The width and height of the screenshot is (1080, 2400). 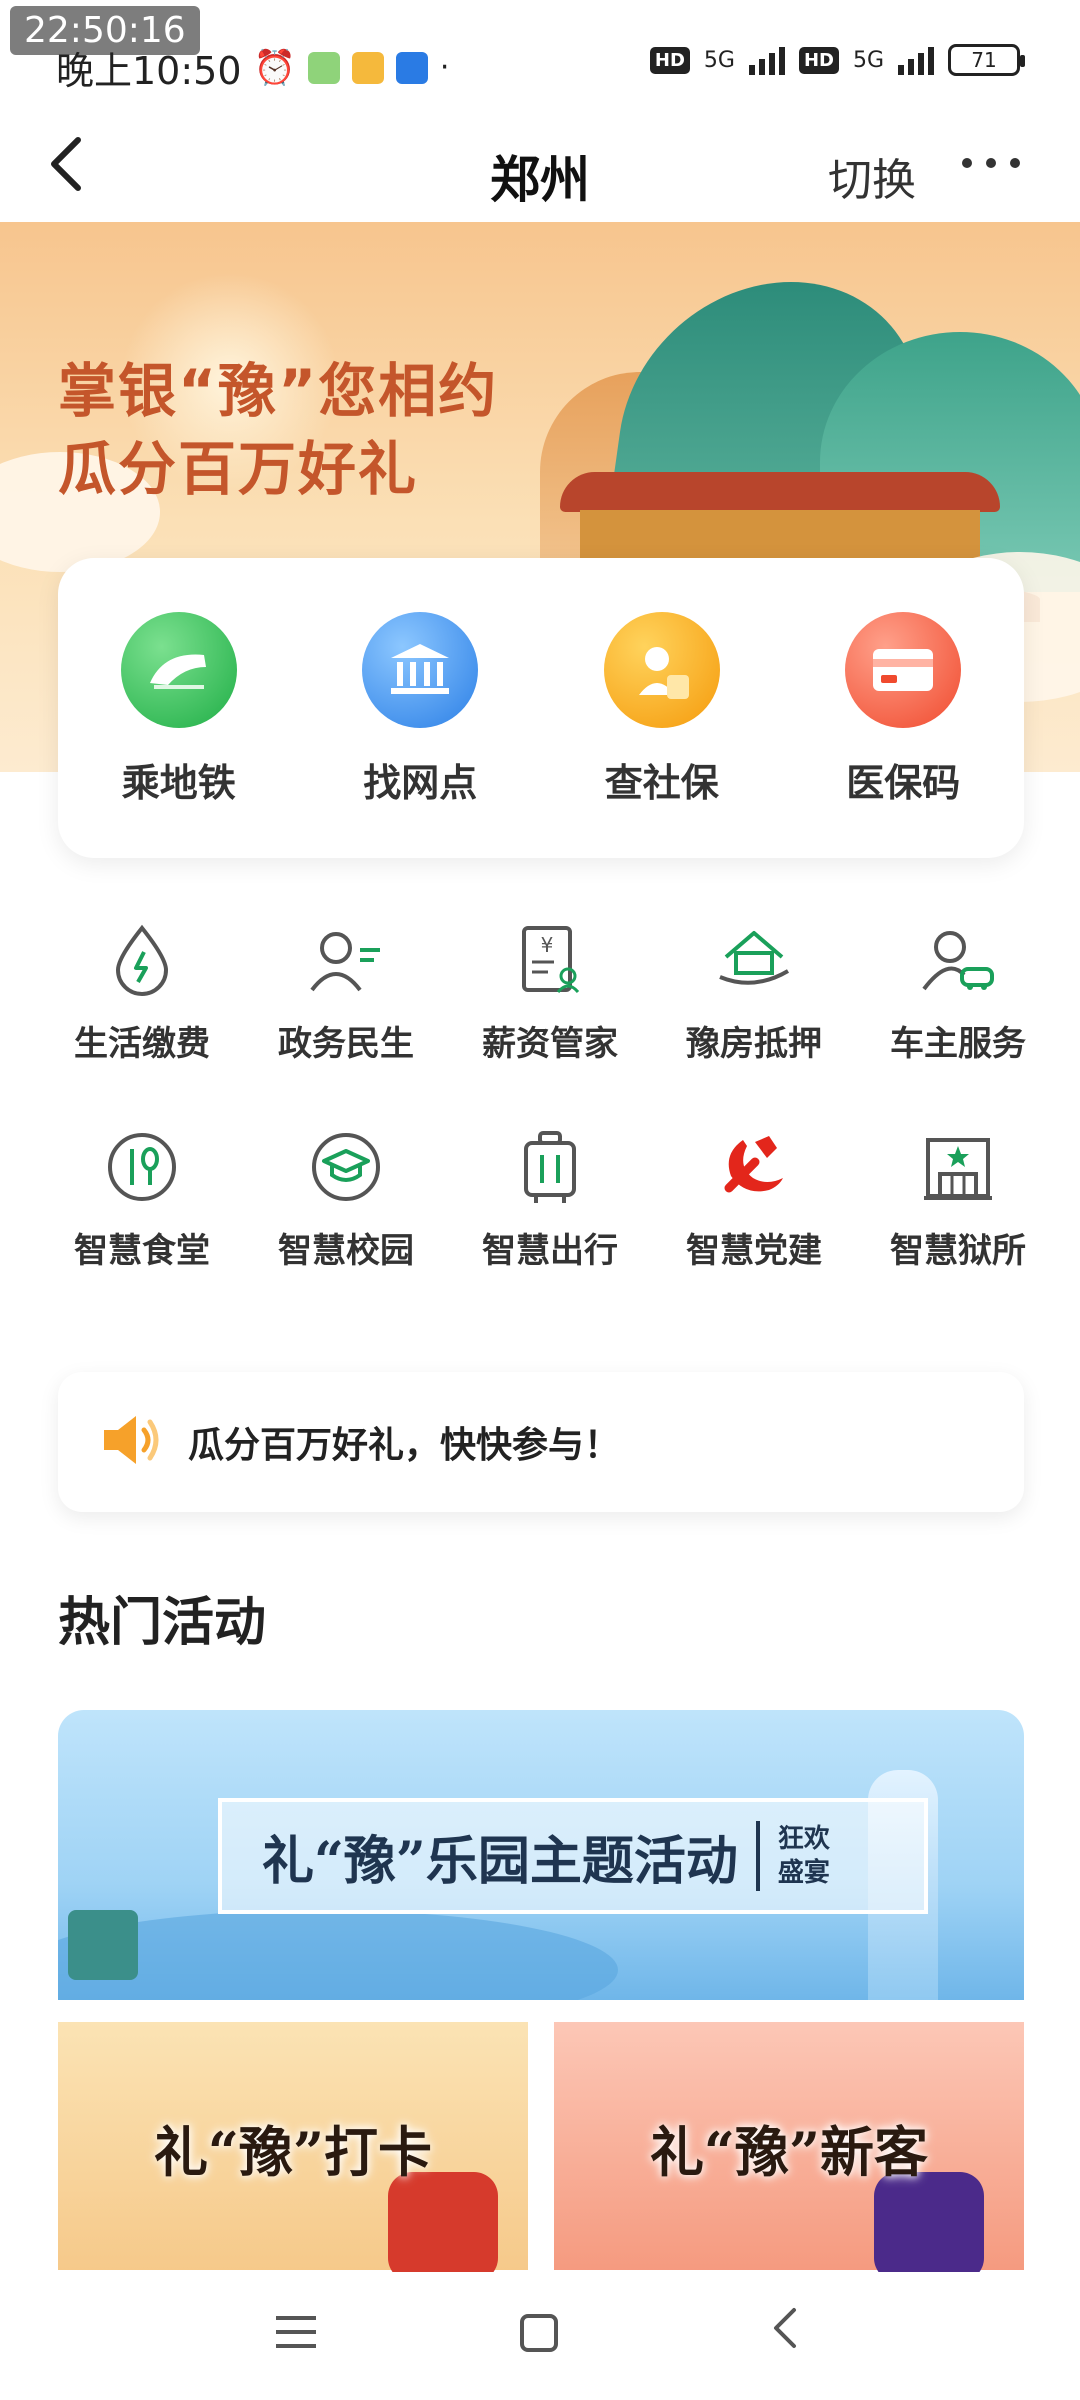 What do you see at coordinates (293, 2151) in the screenshot?
I see `banner-checkin-title: 礼“豫”打卡` at bounding box center [293, 2151].